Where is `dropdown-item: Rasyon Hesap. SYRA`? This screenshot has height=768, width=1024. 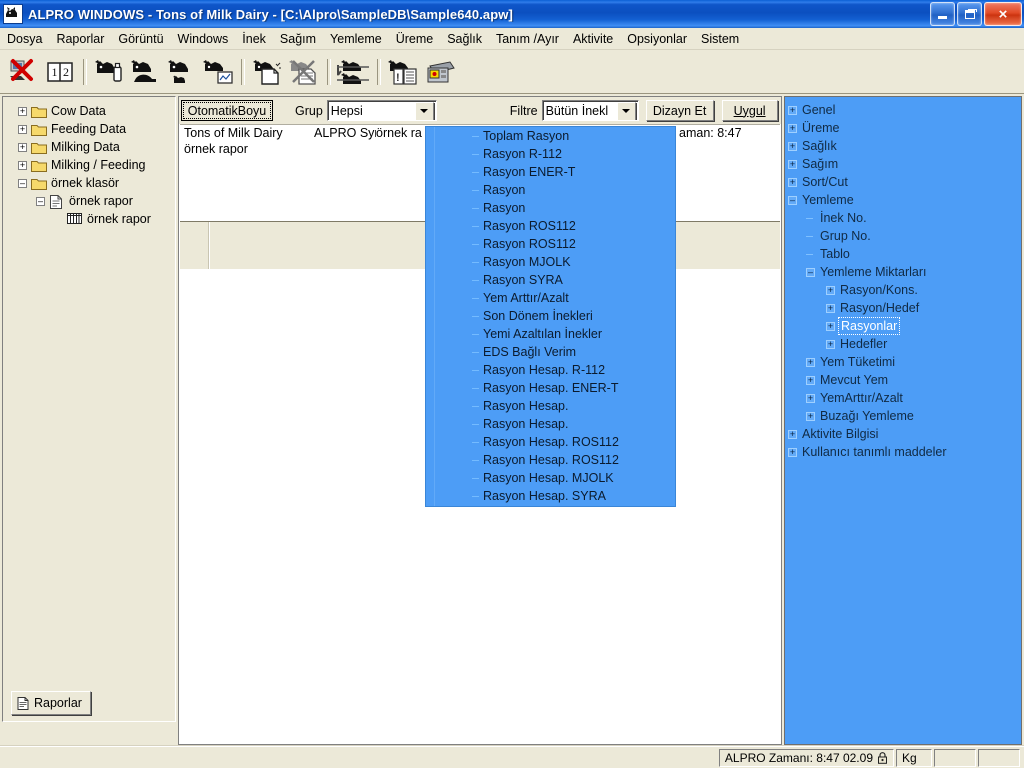
dropdown-item: Rasyon Hesap. SYRA is located at coordinates (550, 496).